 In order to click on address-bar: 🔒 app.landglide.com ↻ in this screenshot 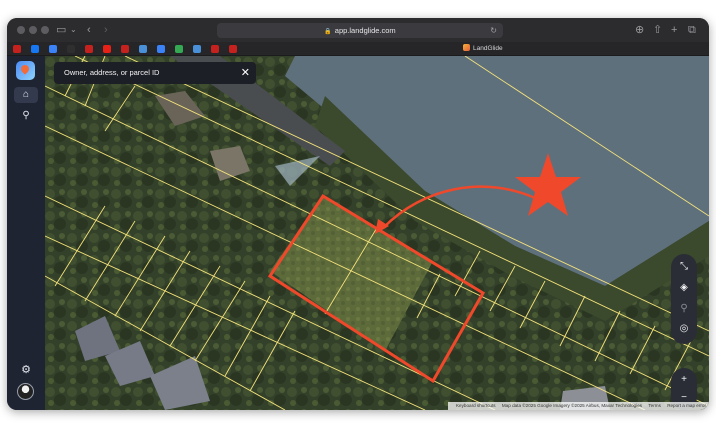, I will do `click(360, 30)`.